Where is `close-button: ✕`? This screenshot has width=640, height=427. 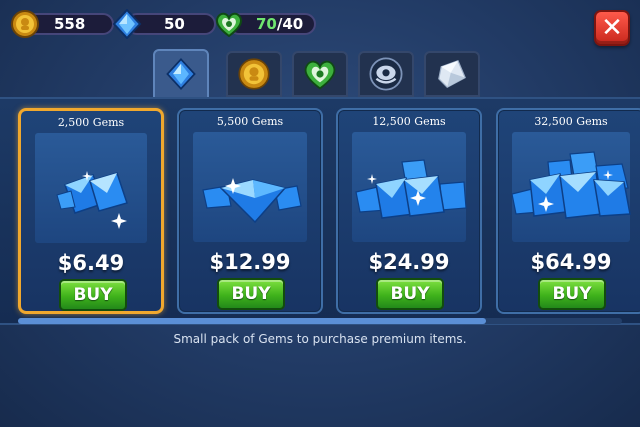
close-button: ✕ is located at coordinates (612, 28).